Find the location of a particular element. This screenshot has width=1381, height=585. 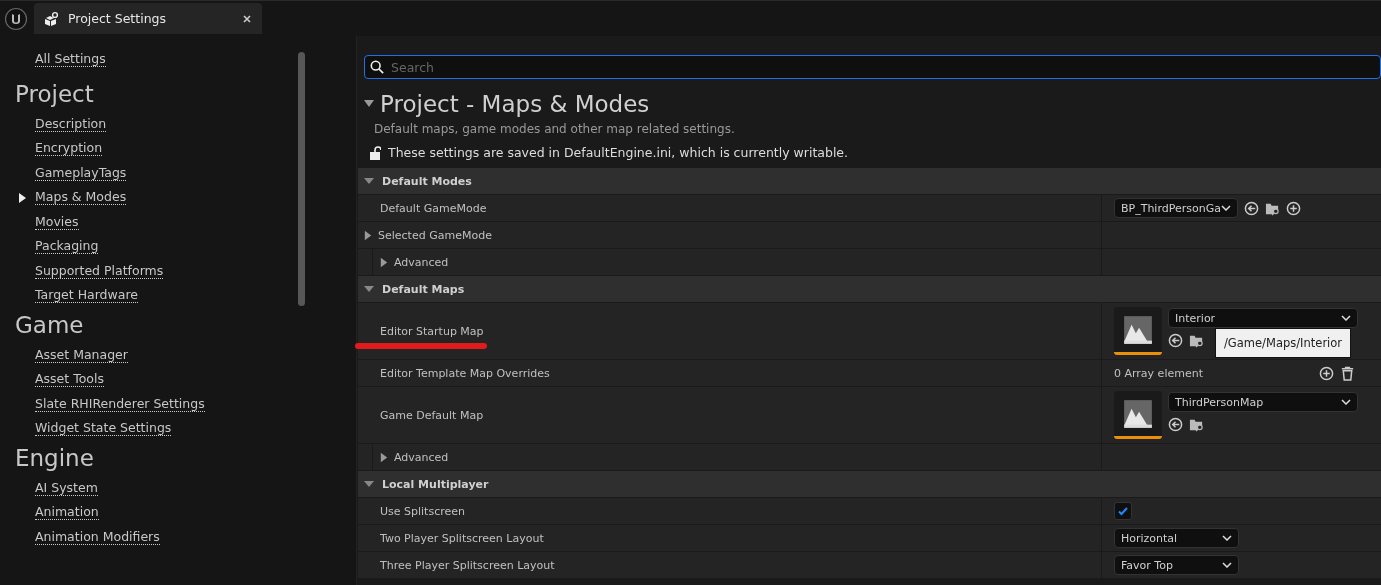

settings-link: Asset Tools is located at coordinates (69, 380).